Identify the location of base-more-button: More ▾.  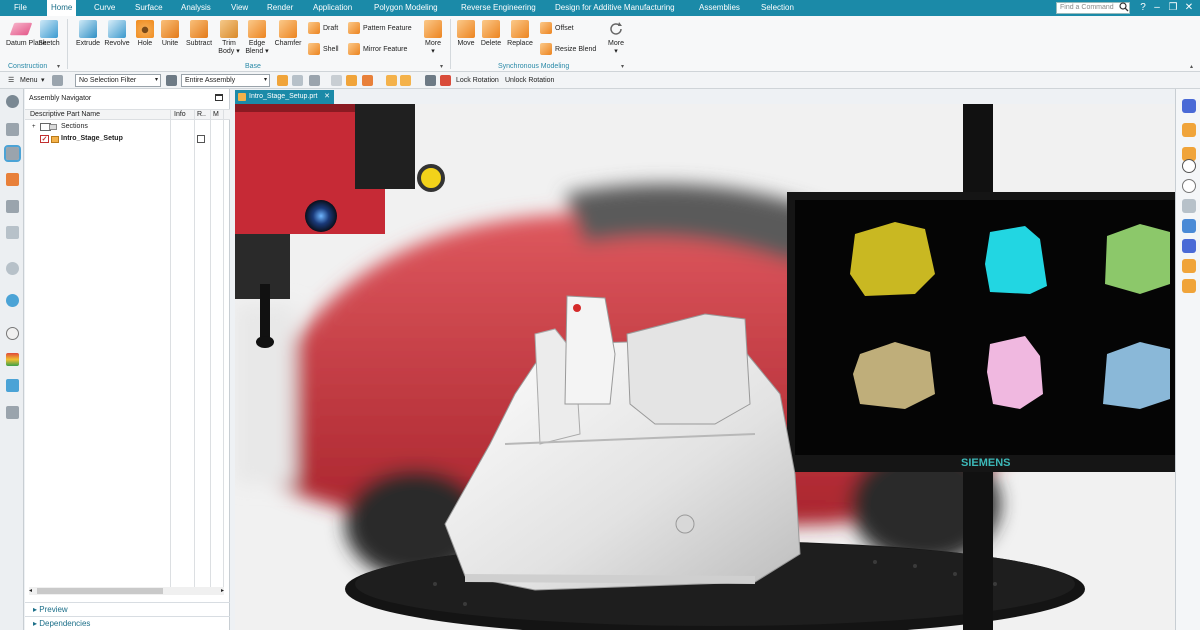
(433, 37).